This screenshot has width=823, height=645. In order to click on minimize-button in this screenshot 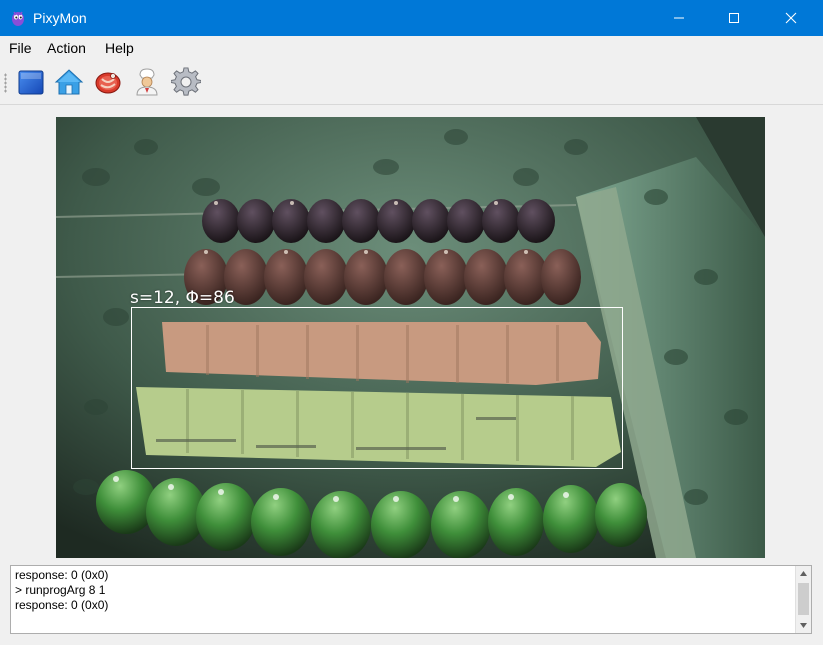, I will do `click(679, 18)`.